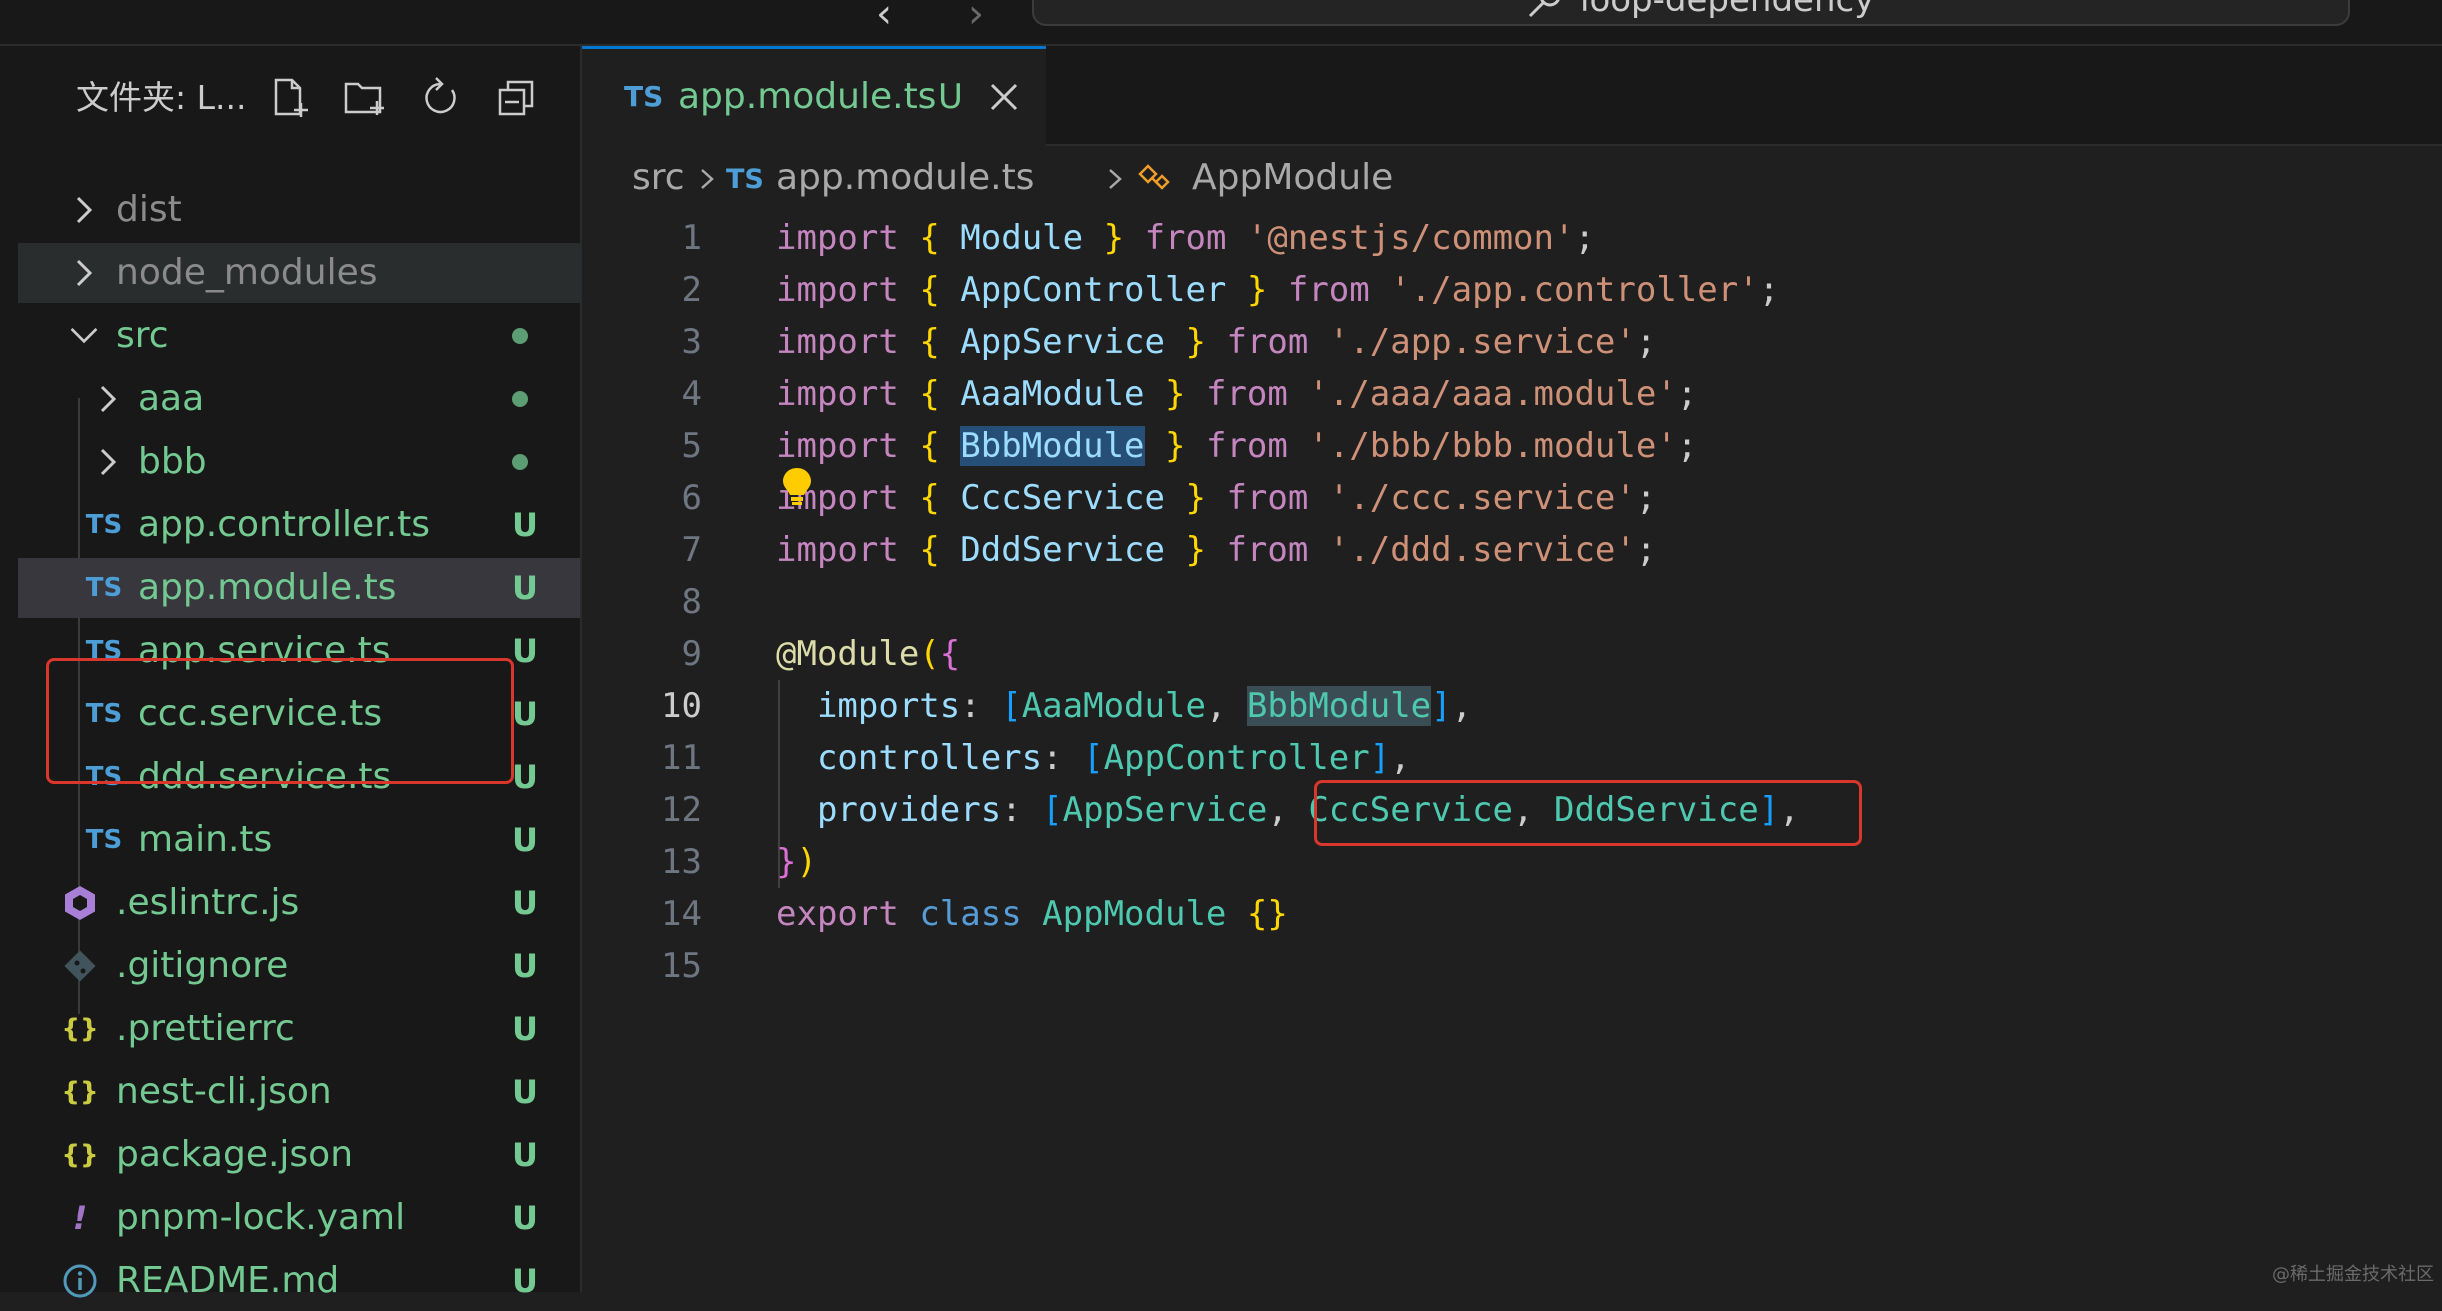 The width and height of the screenshot is (2442, 1311). What do you see at coordinates (228, 1280) in the screenshot?
I see `tree-item-label: README.md` at bounding box center [228, 1280].